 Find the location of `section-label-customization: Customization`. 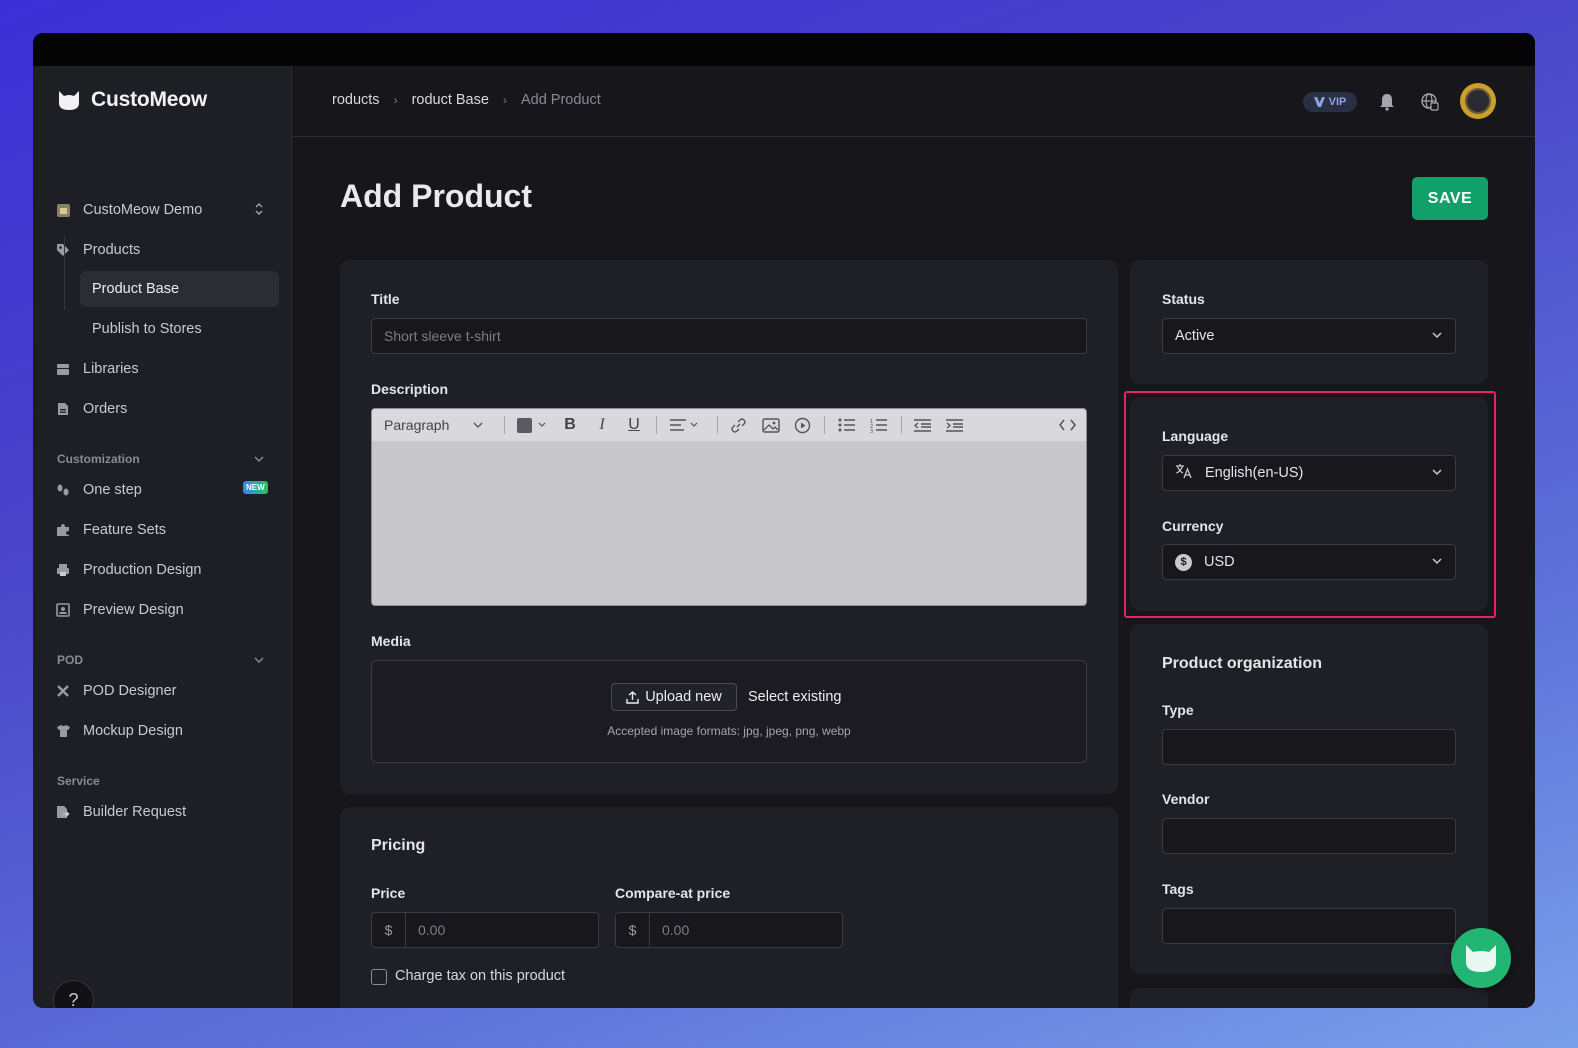

section-label-customization: Customization is located at coordinates (98, 459).